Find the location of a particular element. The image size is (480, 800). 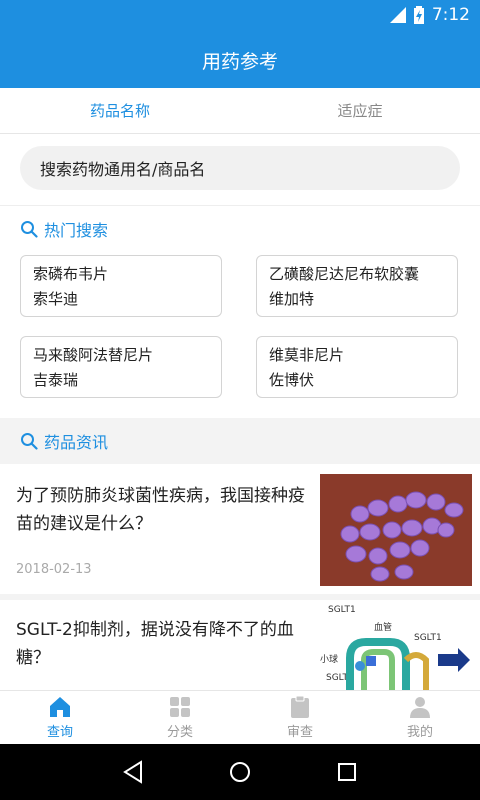

person-icon is located at coordinates (420, 707).